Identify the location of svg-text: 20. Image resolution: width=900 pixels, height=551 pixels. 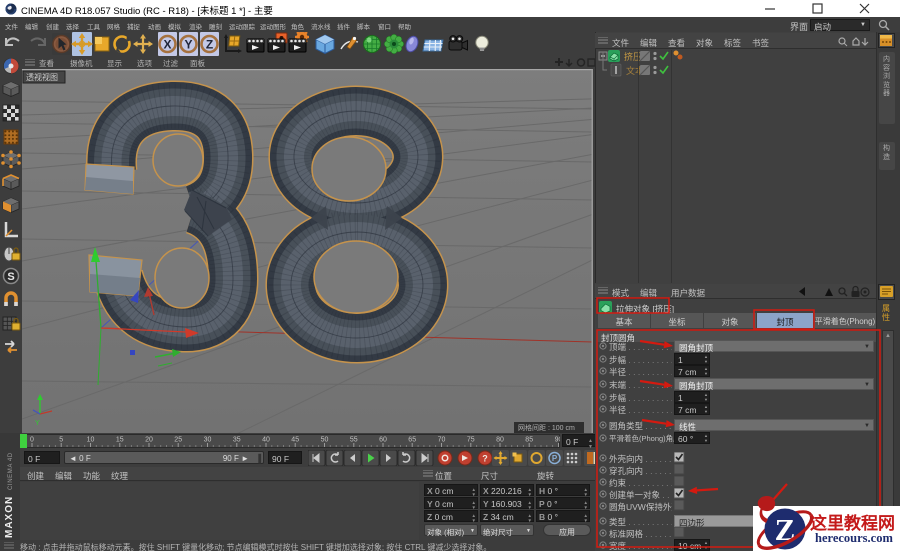
(149, 440).